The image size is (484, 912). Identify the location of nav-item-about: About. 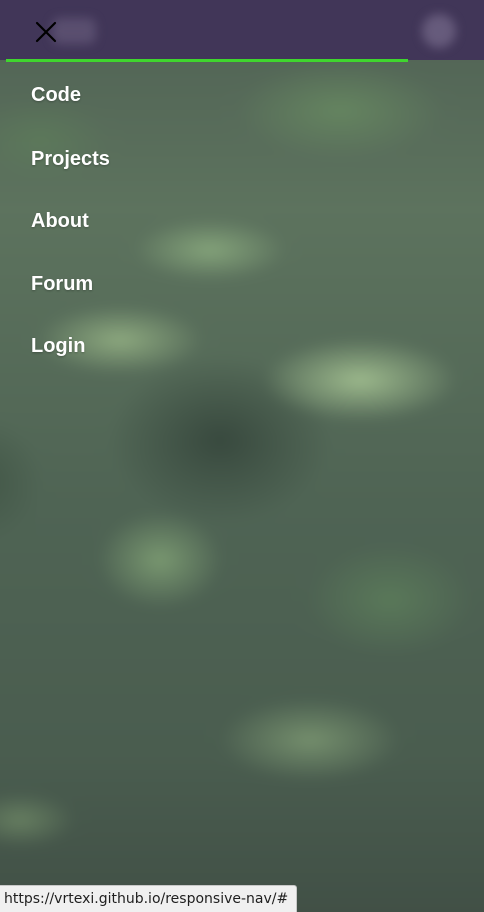
(204, 222).